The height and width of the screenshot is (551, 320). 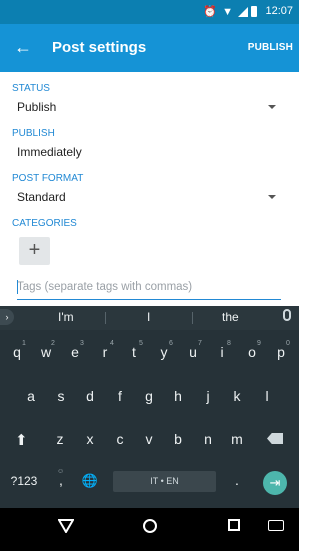 What do you see at coordinates (24, 481) in the screenshot?
I see `symbols-key: ?123` at bounding box center [24, 481].